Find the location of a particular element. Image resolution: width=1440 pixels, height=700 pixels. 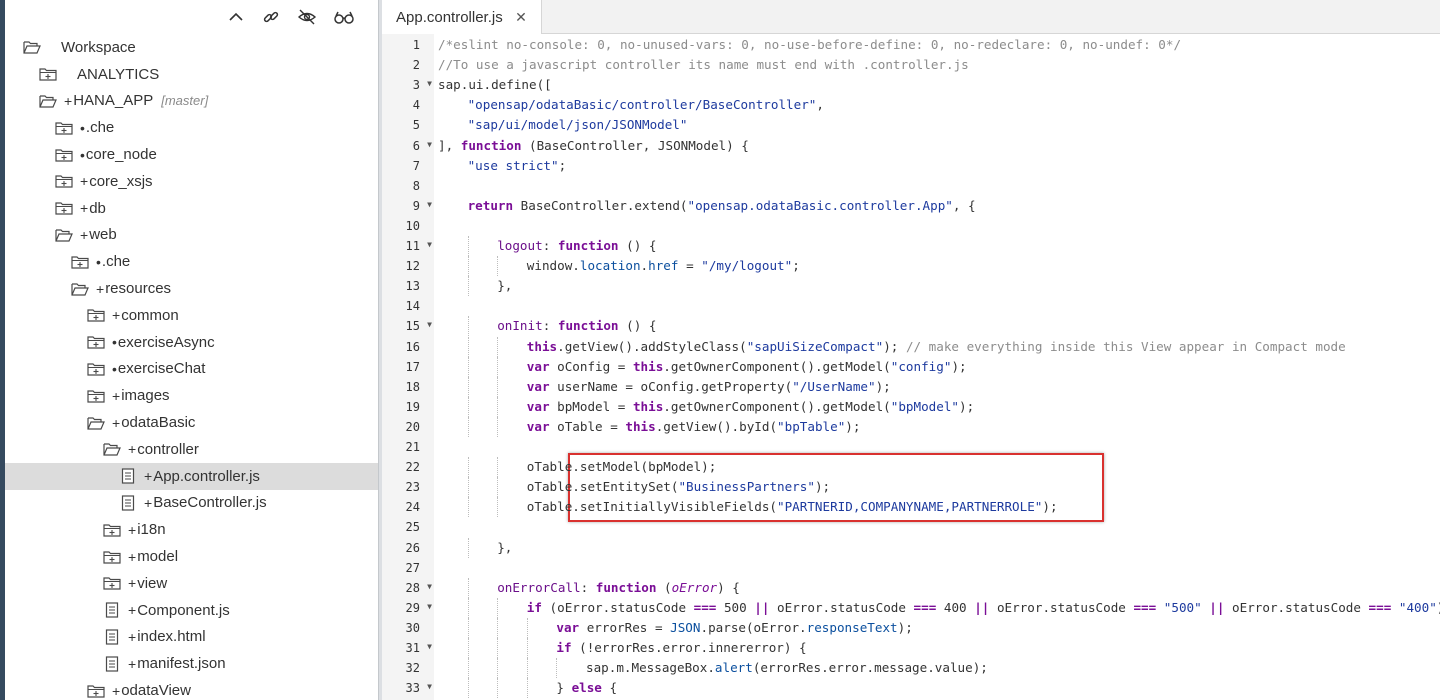

line-number-text: 14 is located at coordinates (412, 306).